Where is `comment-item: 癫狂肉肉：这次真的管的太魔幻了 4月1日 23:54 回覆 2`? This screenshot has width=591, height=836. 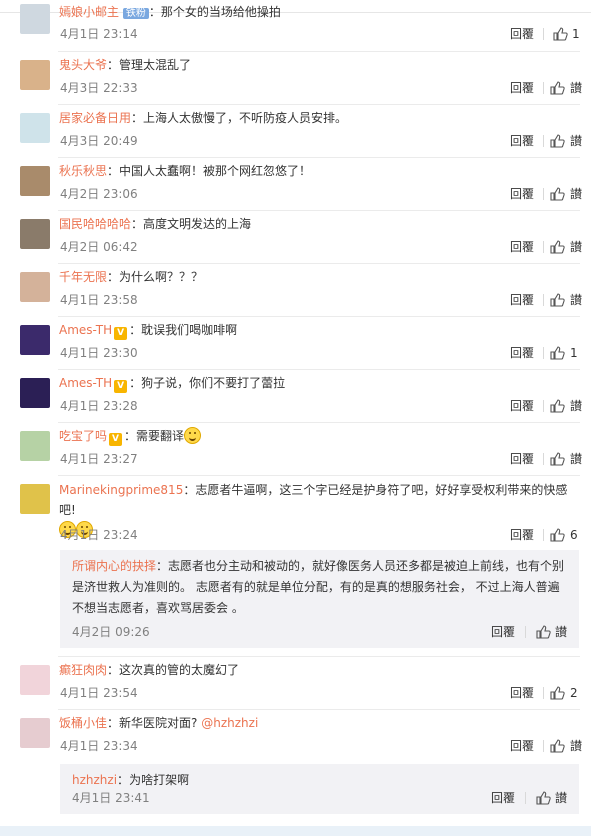
comment-item: 癫狂肉肉：这次真的管的太魔幻了 4月1日 23:54 回覆 2 is located at coordinates (295, 682).